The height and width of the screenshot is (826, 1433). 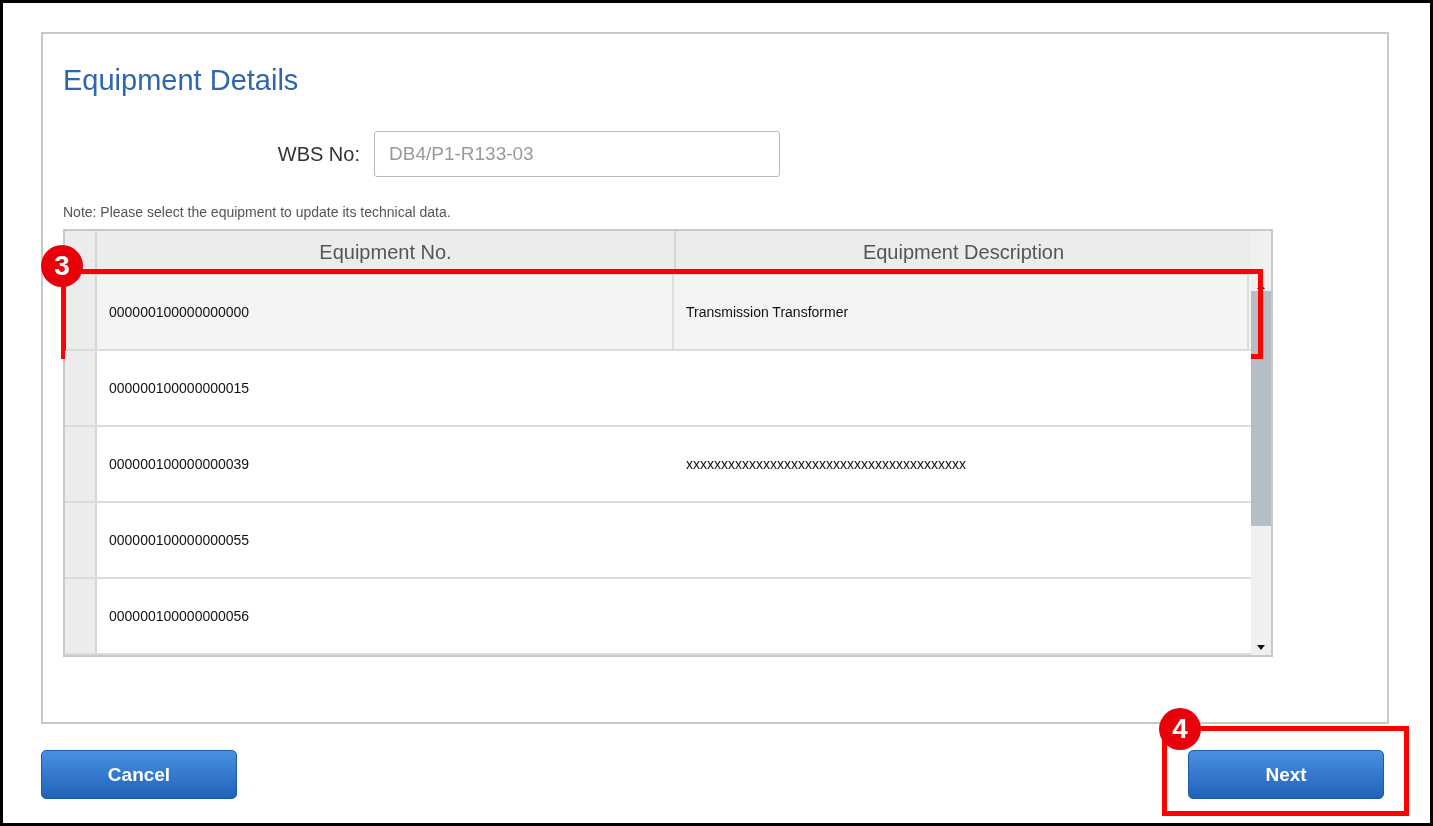 I want to click on page-title: Equipment Details, so click(x=181, y=81).